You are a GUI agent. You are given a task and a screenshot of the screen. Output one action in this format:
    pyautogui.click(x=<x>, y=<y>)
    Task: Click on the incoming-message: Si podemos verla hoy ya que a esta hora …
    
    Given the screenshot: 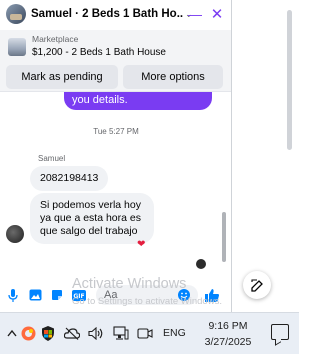 What is the action you would take?
    pyautogui.click(x=92, y=218)
    